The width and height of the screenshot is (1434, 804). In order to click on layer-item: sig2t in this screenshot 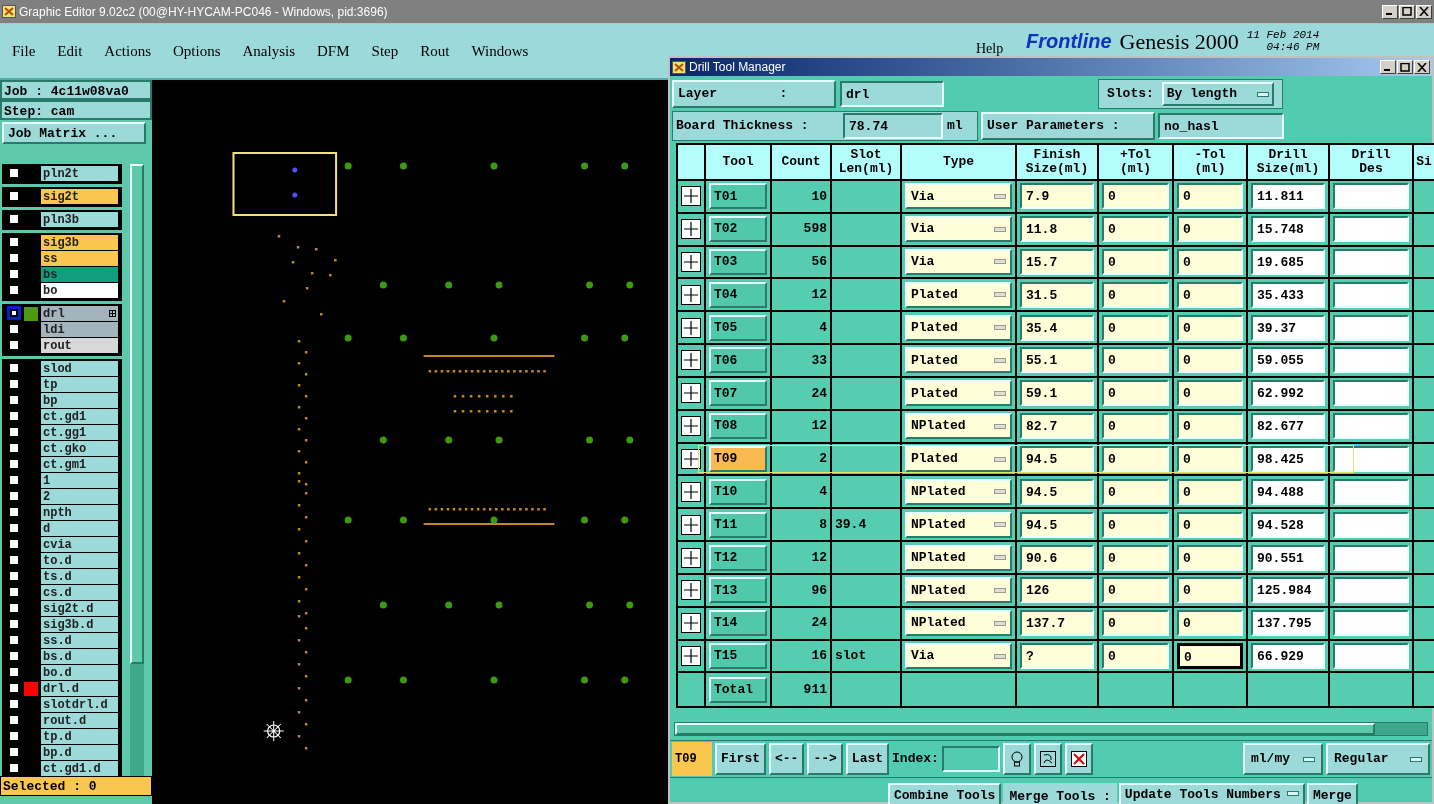, I will do `click(79, 196)`.